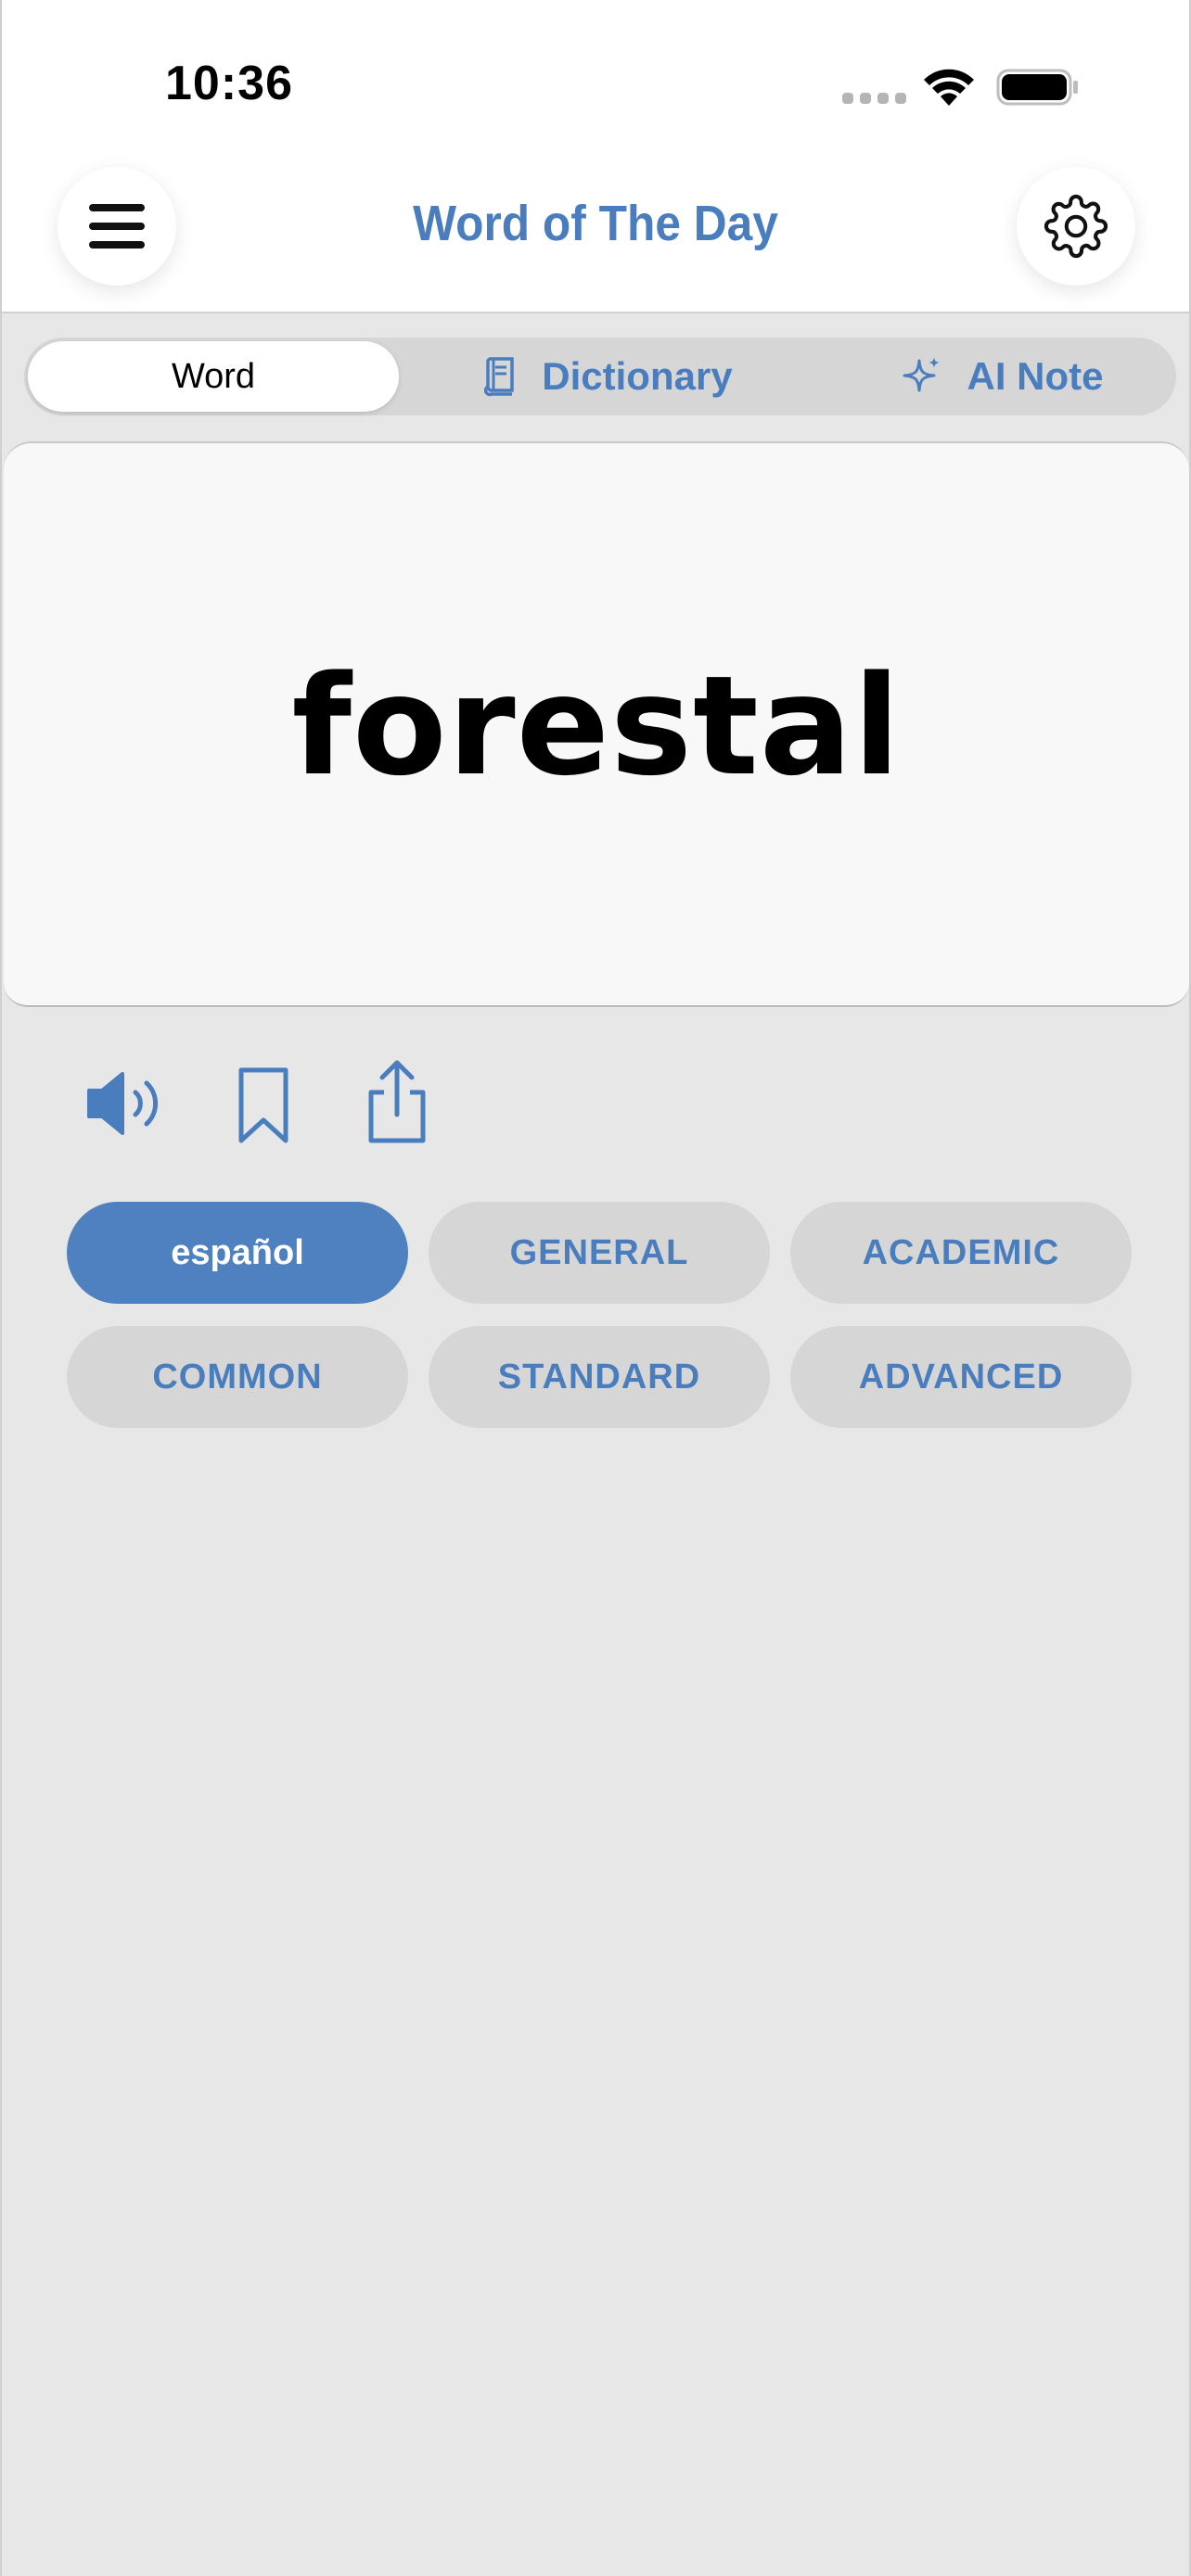 The height and width of the screenshot is (2576, 1191). I want to click on speaker-button, so click(127, 1103).